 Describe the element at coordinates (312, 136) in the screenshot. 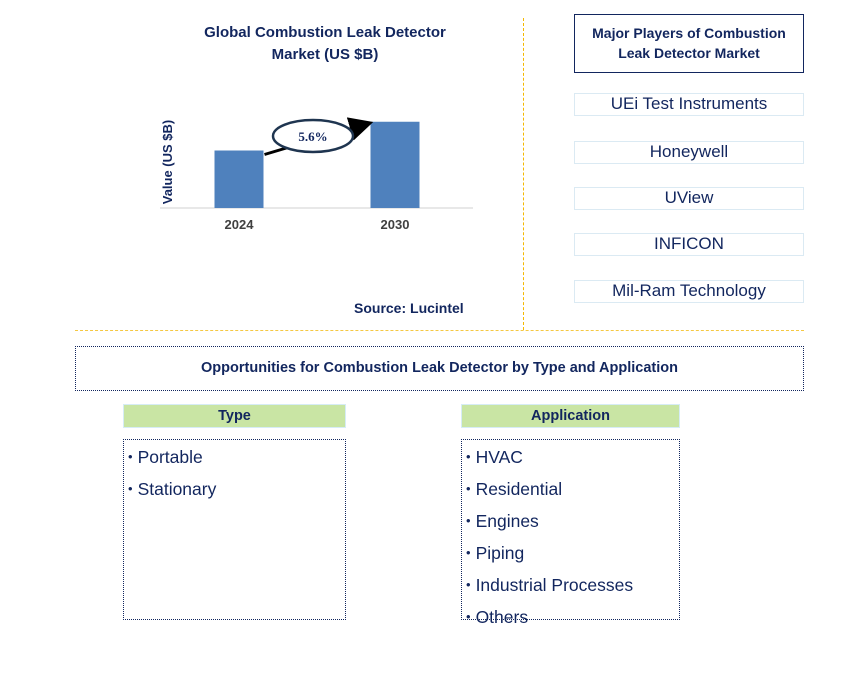

I see `cagr-label: 5.6%` at that location.